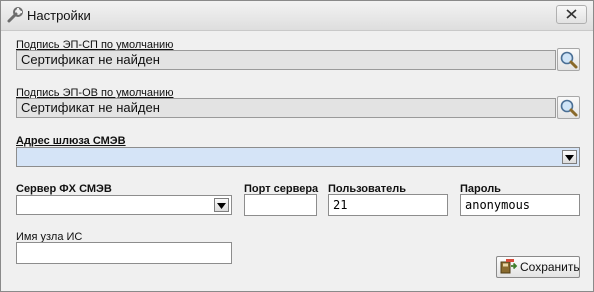 The width and height of the screenshot is (594, 292). I want to click on tools-icon, so click(15, 15).